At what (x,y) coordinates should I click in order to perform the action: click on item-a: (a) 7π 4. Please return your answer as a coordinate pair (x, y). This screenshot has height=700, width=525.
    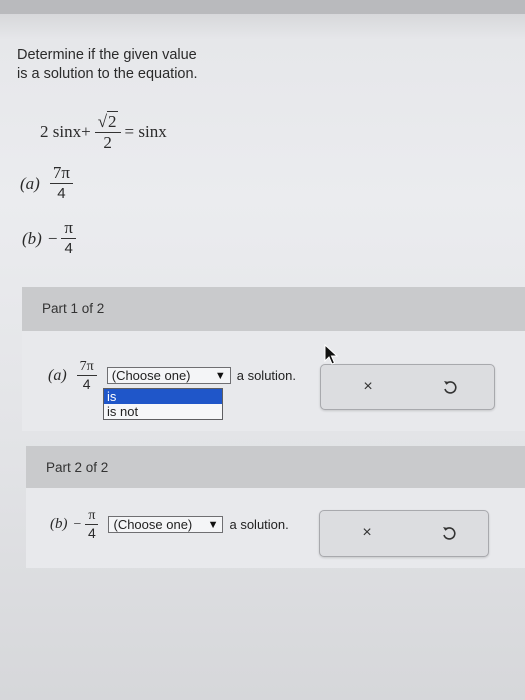
    Looking at the image, I should click on (48, 183).